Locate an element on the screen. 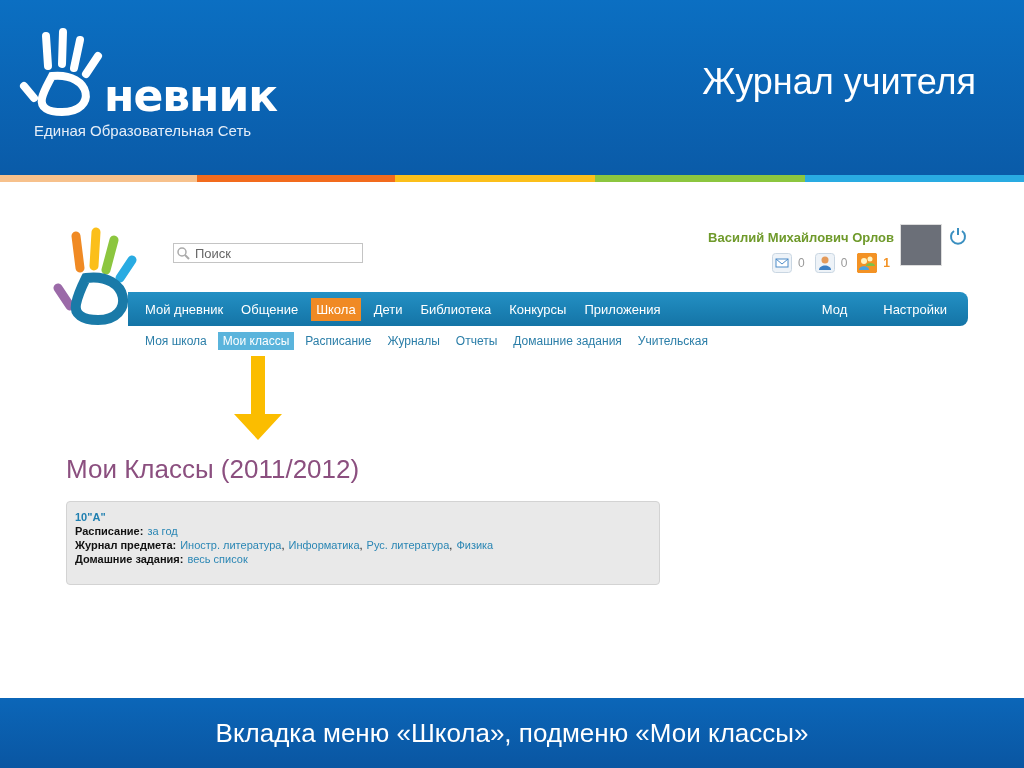 The height and width of the screenshot is (768, 1024). counter-value: 1 is located at coordinates (886, 263).